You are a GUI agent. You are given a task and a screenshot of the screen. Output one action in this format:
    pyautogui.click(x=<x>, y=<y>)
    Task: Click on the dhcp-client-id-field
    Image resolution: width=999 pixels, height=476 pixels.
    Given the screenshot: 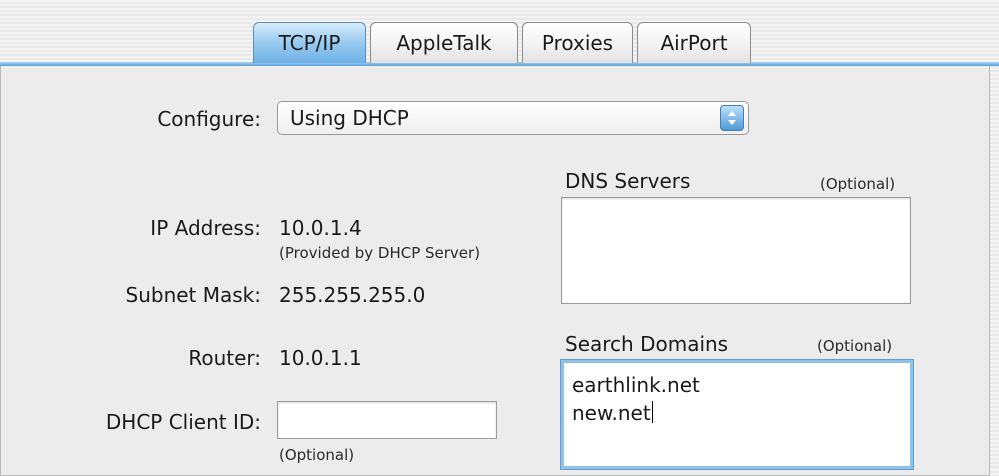 What is the action you would take?
    pyautogui.click(x=387, y=420)
    